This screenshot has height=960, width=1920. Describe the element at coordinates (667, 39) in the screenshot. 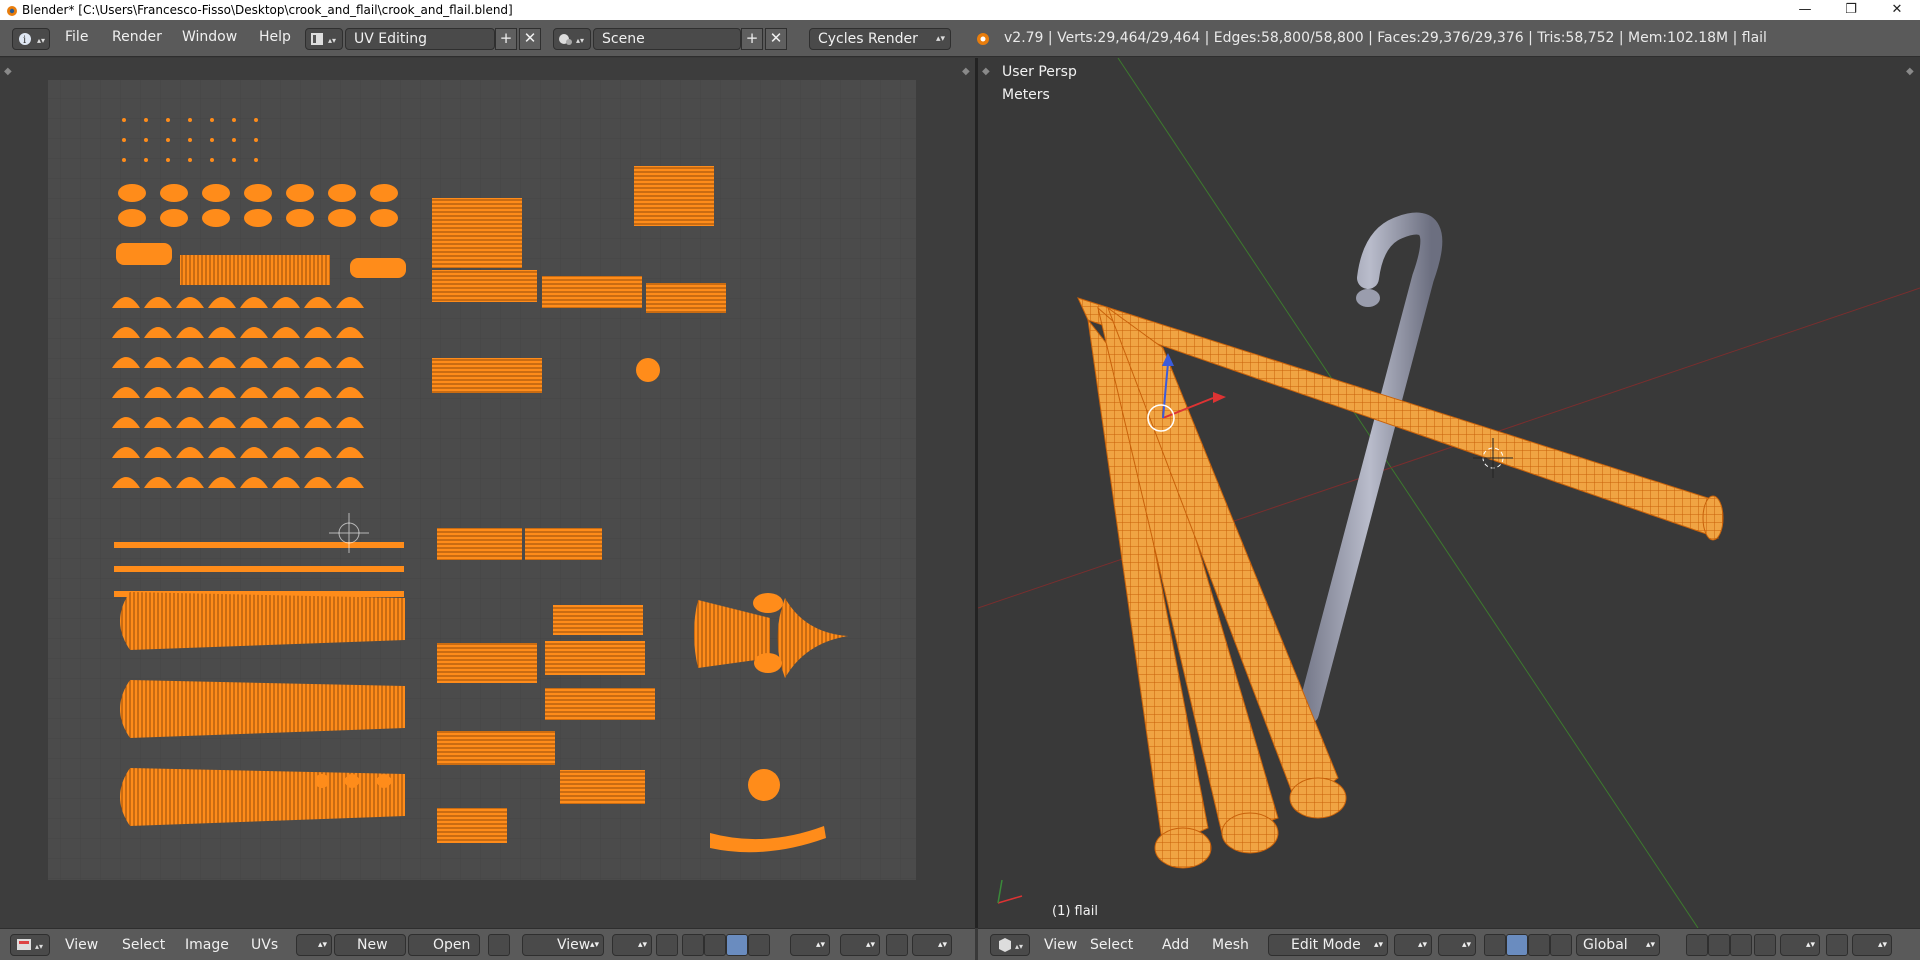

I see `scene-field: Scene` at that location.